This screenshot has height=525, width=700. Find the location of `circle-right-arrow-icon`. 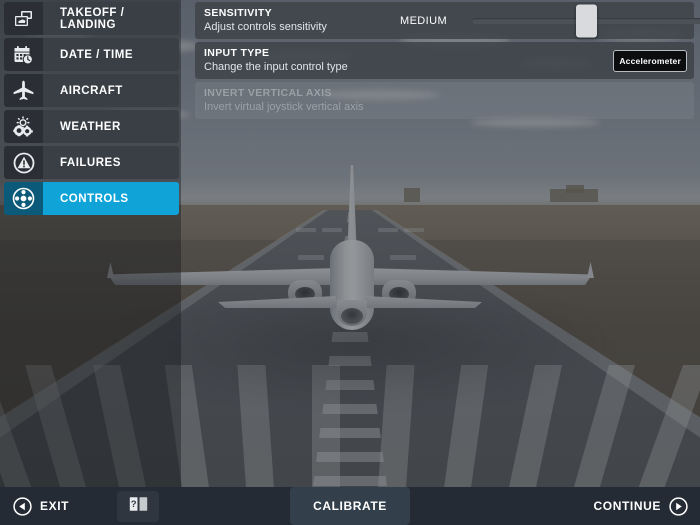

circle-right-arrow-icon is located at coordinates (678, 506).